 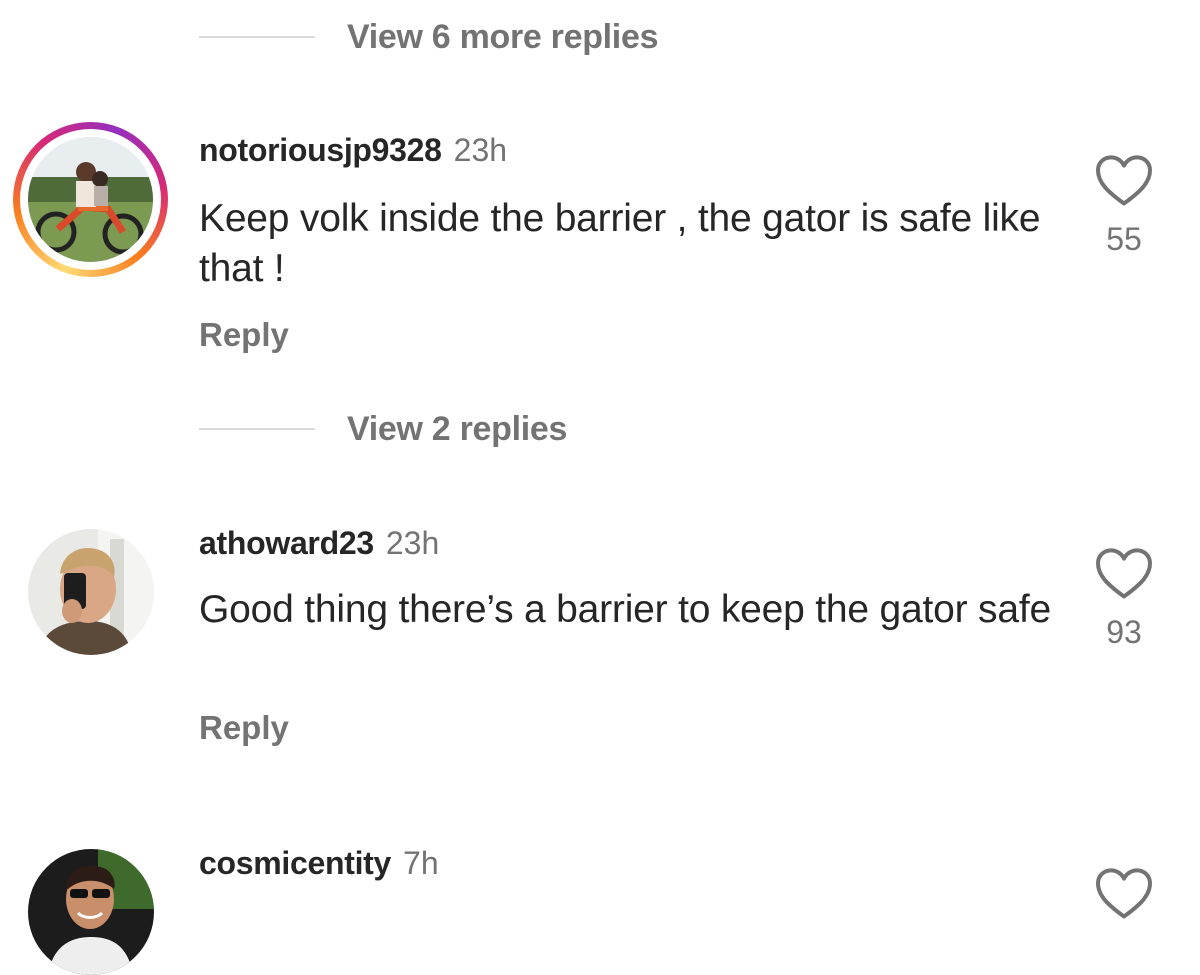 I want to click on like-column: 55, so click(x=1124, y=206).